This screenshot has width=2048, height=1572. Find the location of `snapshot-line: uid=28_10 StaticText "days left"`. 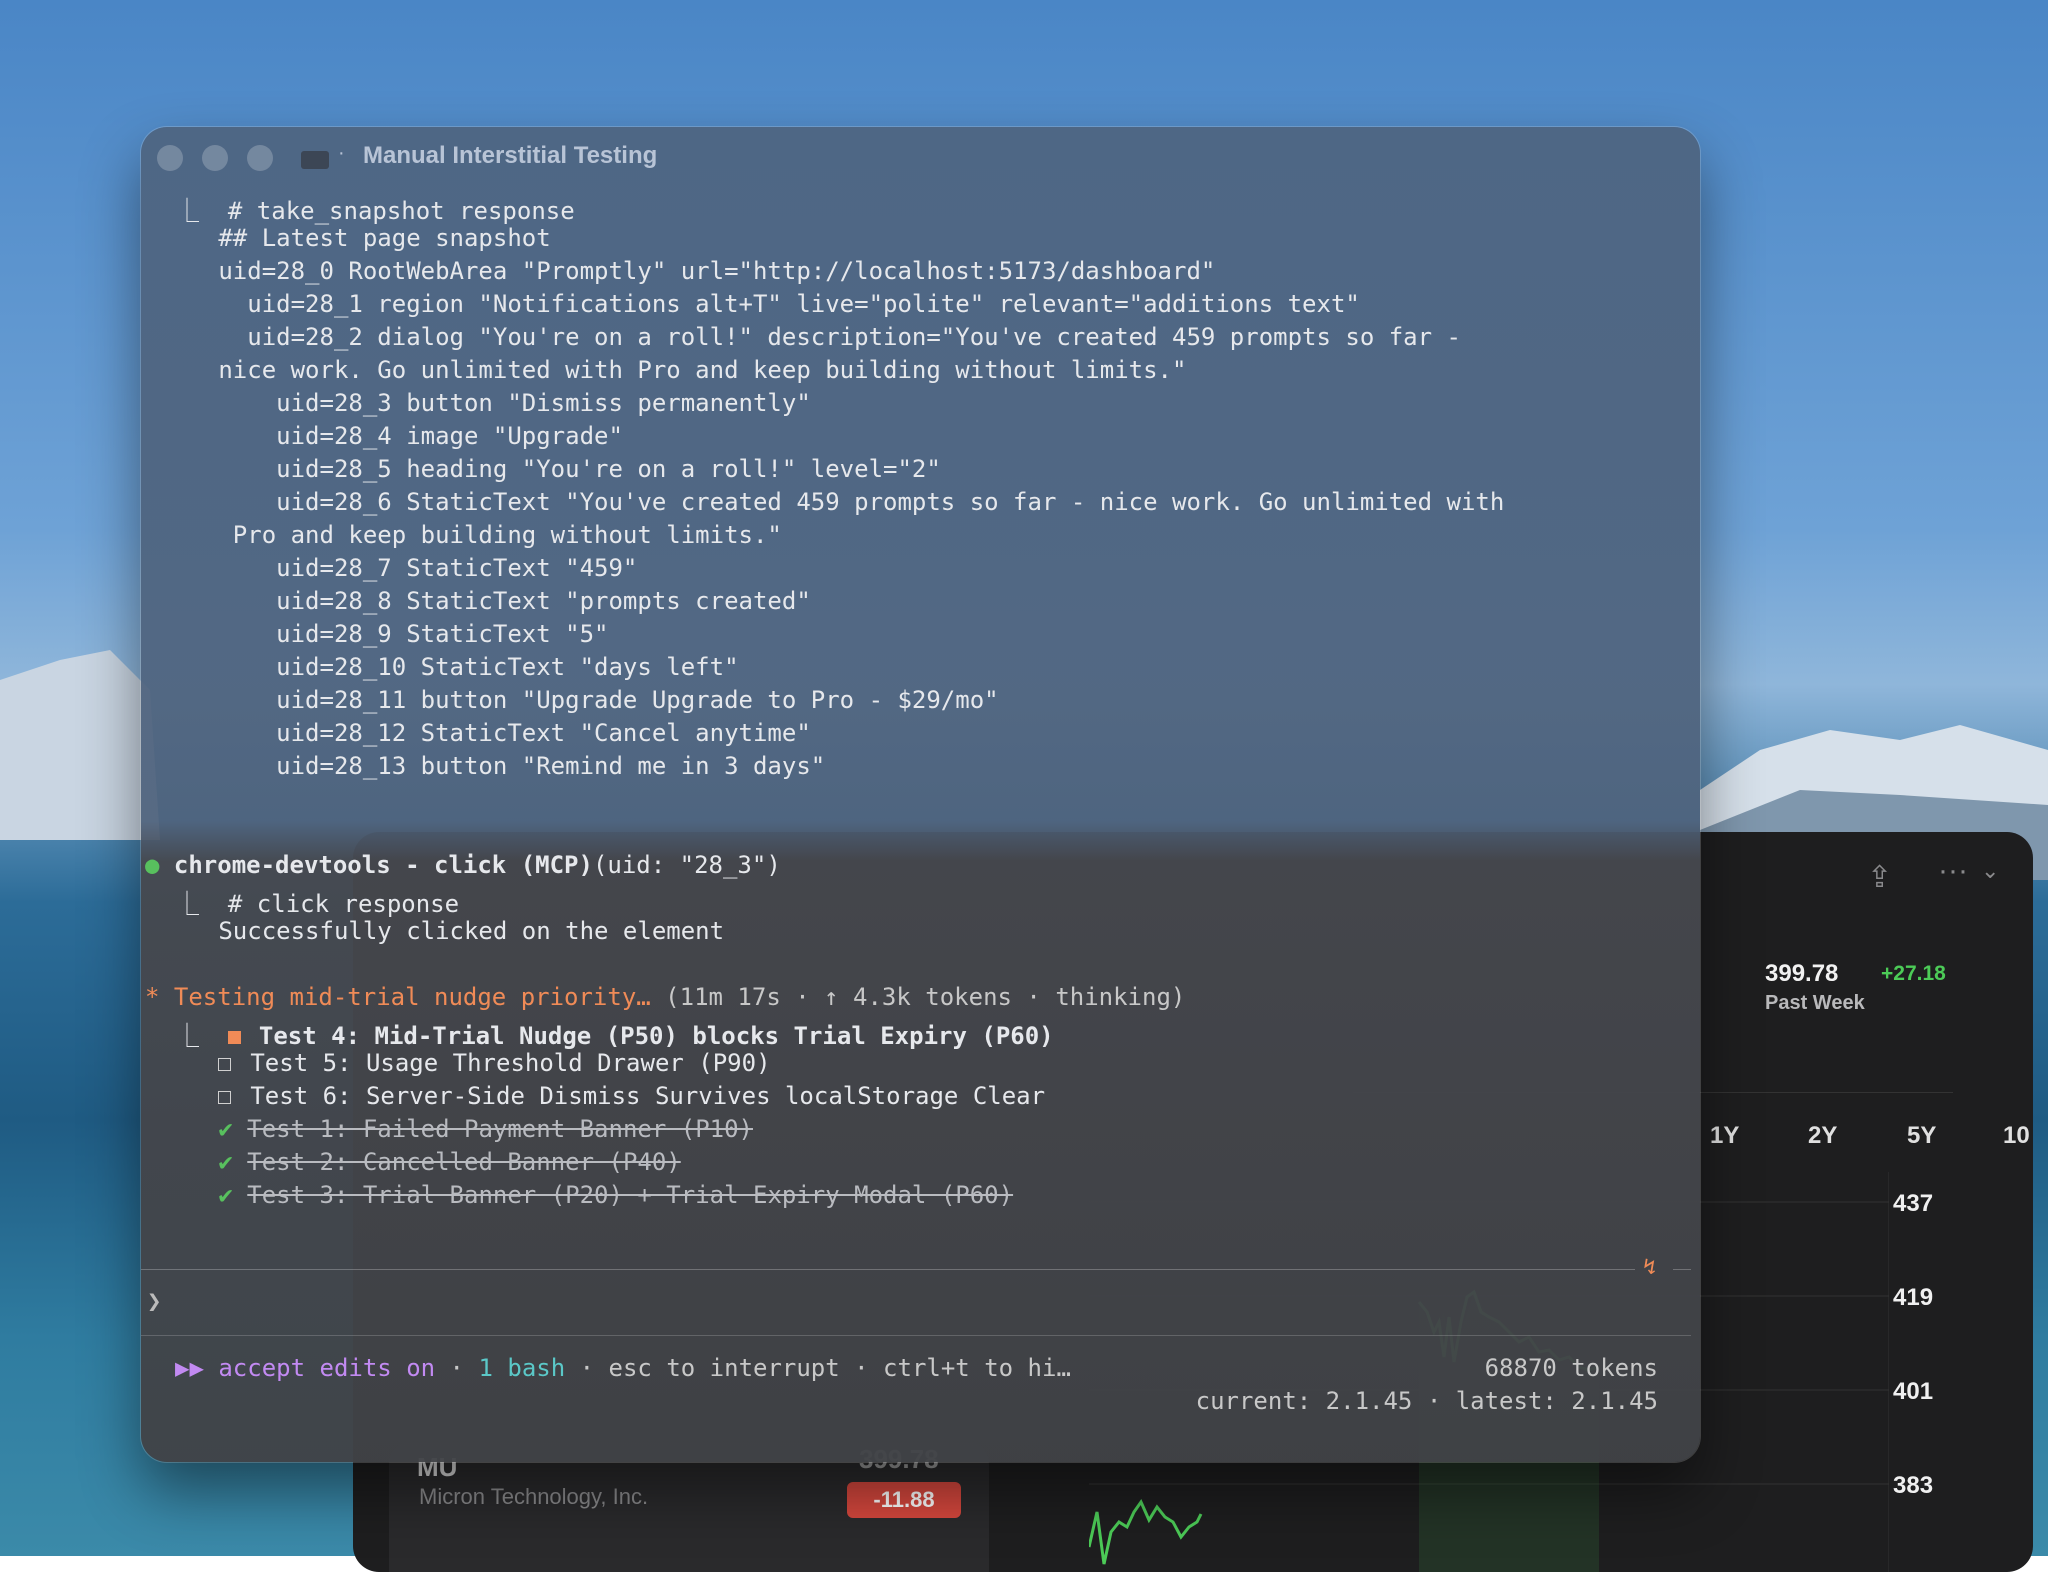

snapshot-line: uid=28_10 StaticText "days left" is located at coordinates (457, 667).